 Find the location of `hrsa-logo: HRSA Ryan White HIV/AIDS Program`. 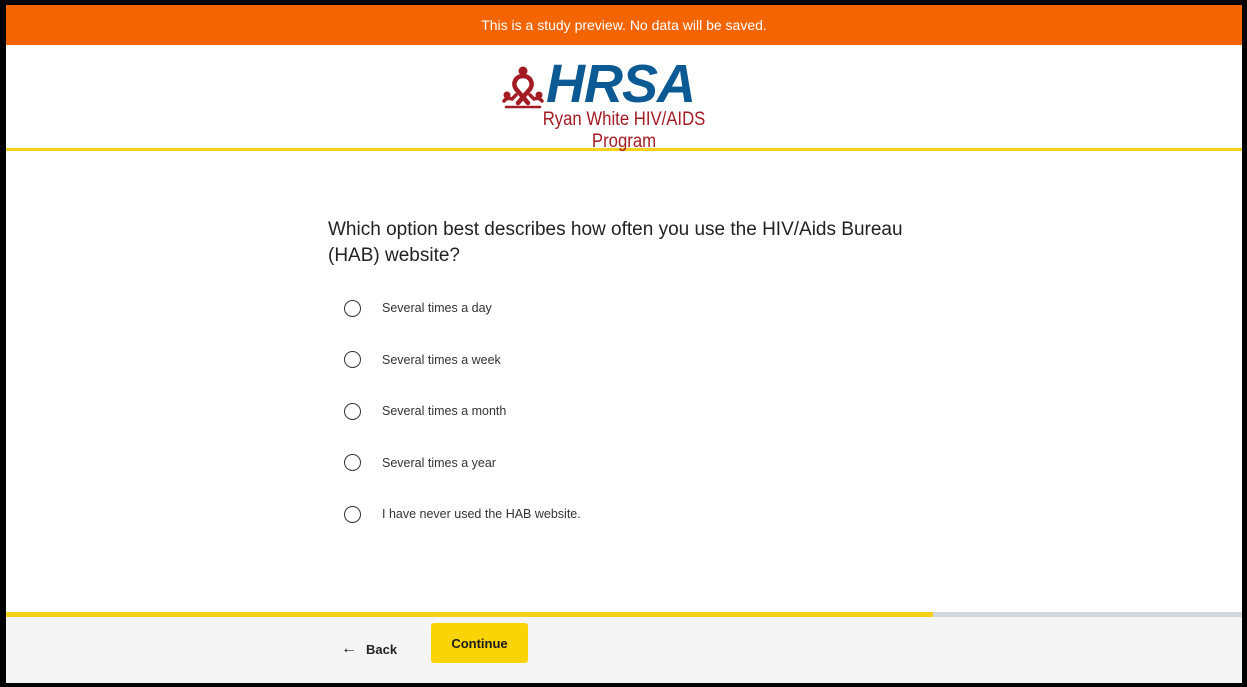

hrsa-logo: HRSA Ryan White HIV/AIDS Program is located at coordinates (624, 103).